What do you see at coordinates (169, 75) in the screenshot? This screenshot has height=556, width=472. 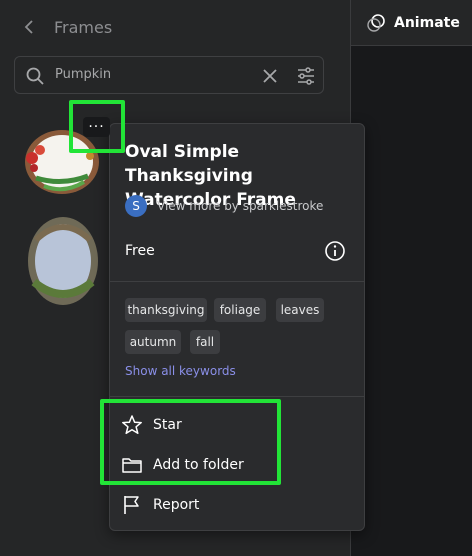 I see `search-bar: Pumpkin` at bounding box center [169, 75].